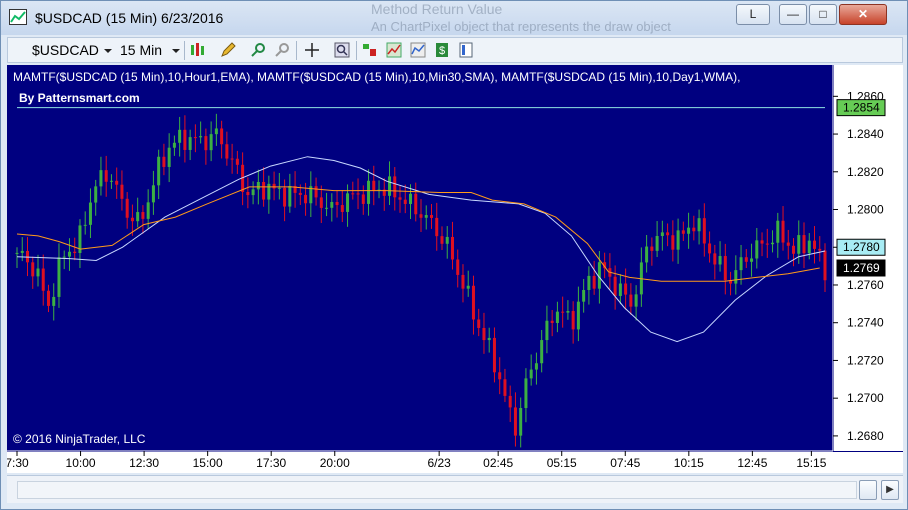  I want to click on crosshair-icon, so click(312, 50).